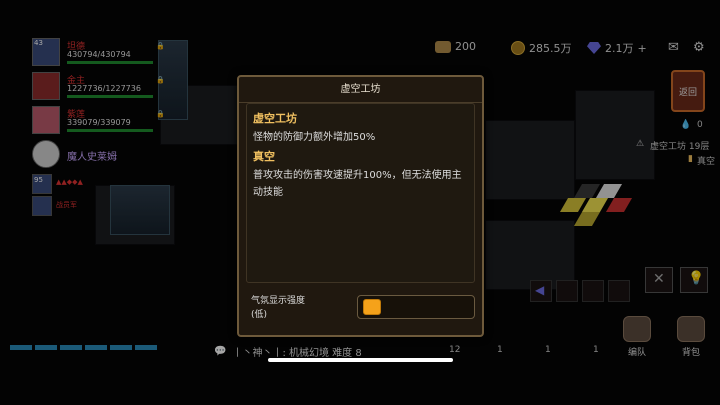 This screenshot has width=720, height=405. I want to click on section-title: 虚空工坊, so click(275, 118).